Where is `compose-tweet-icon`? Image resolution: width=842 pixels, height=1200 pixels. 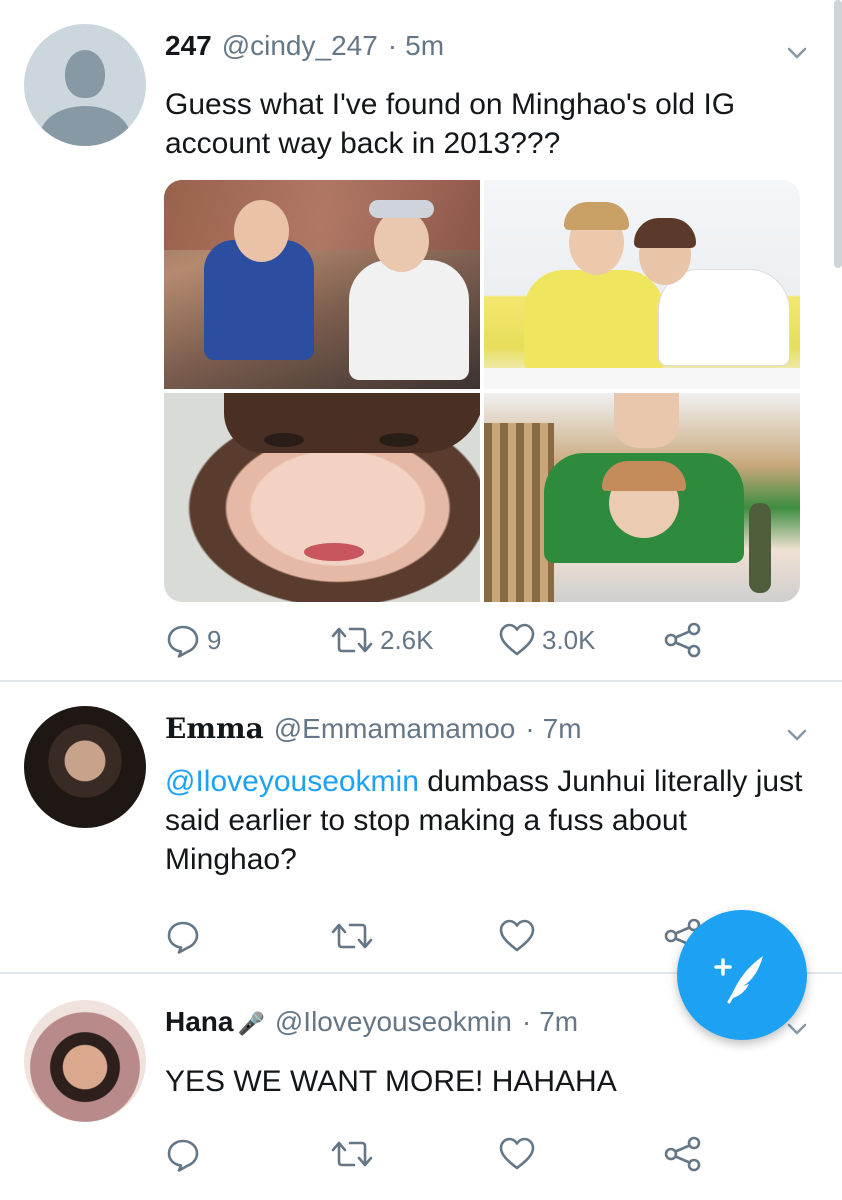 compose-tweet-icon is located at coordinates (738, 980).